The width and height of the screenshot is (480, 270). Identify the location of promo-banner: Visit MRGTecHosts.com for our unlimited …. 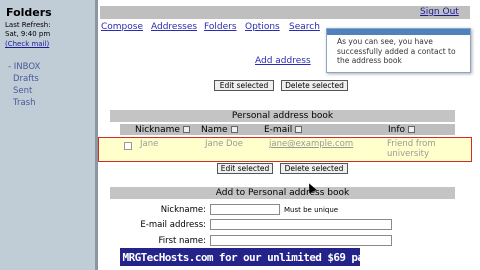
(240, 257).